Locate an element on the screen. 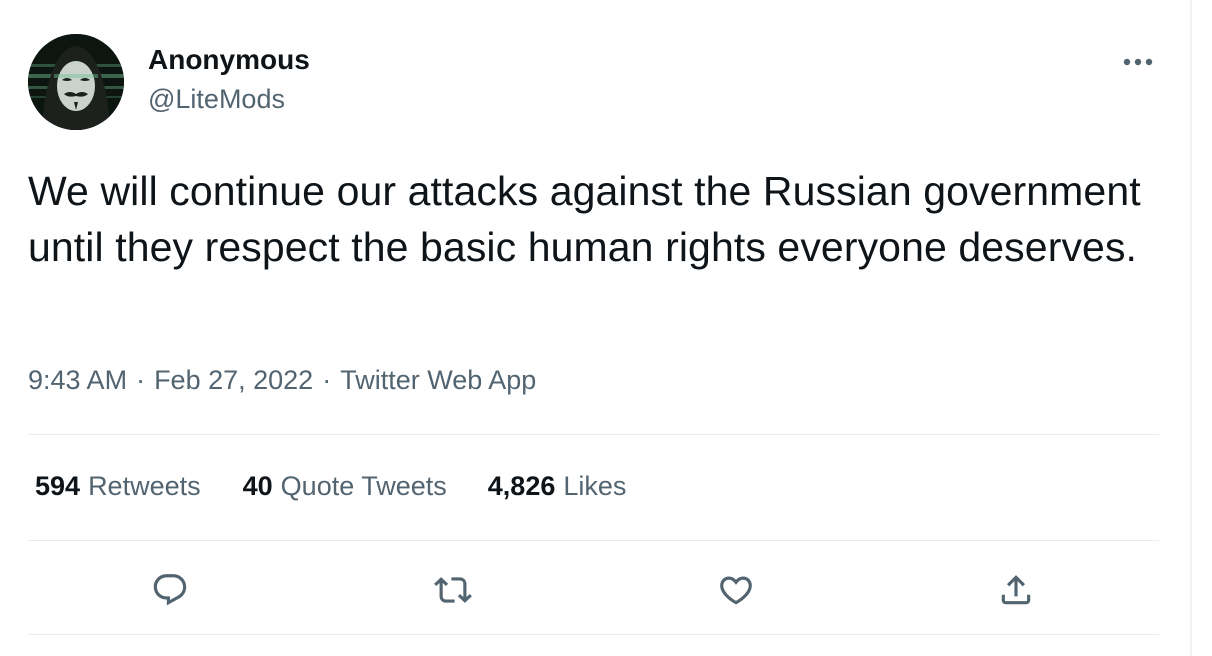  like-button is located at coordinates (736, 590).